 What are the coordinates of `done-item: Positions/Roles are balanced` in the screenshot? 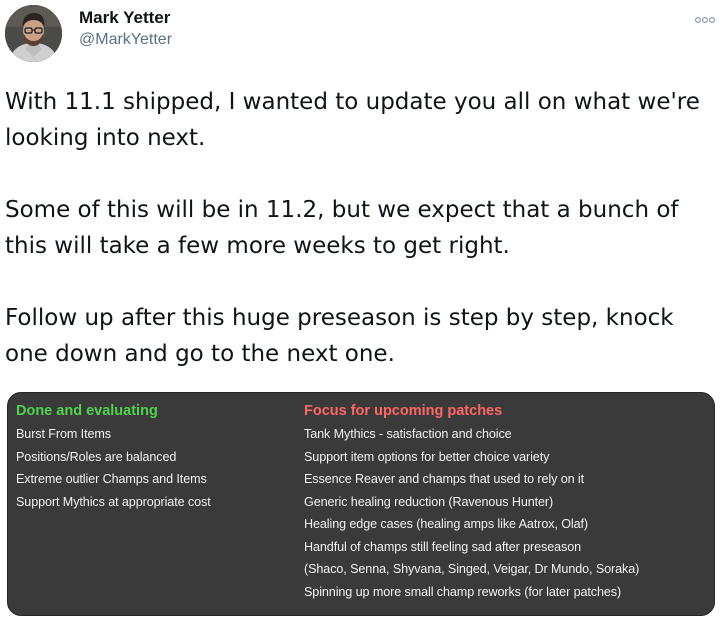 It's located at (96, 456).